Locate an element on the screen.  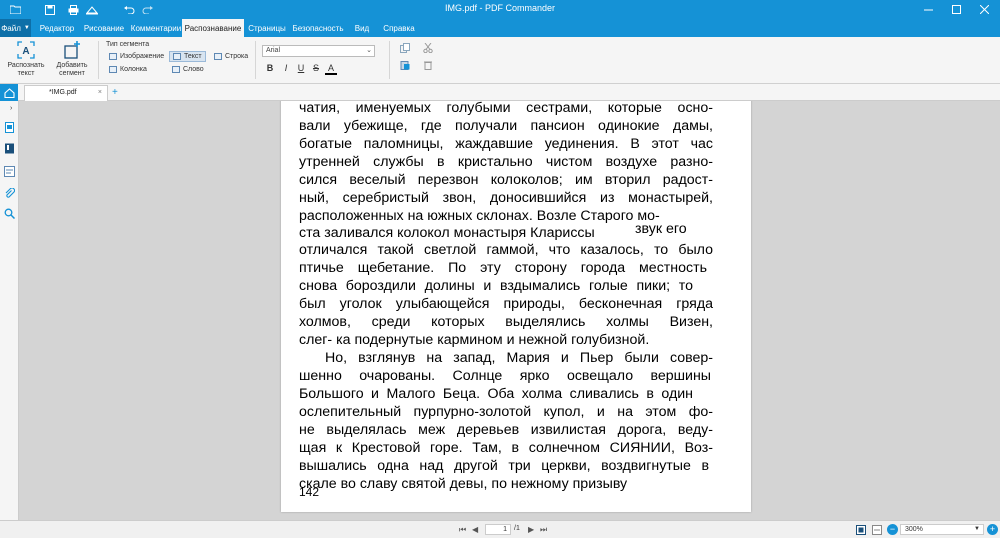
segment-word-option: Слово is located at coordinates (188, 69).